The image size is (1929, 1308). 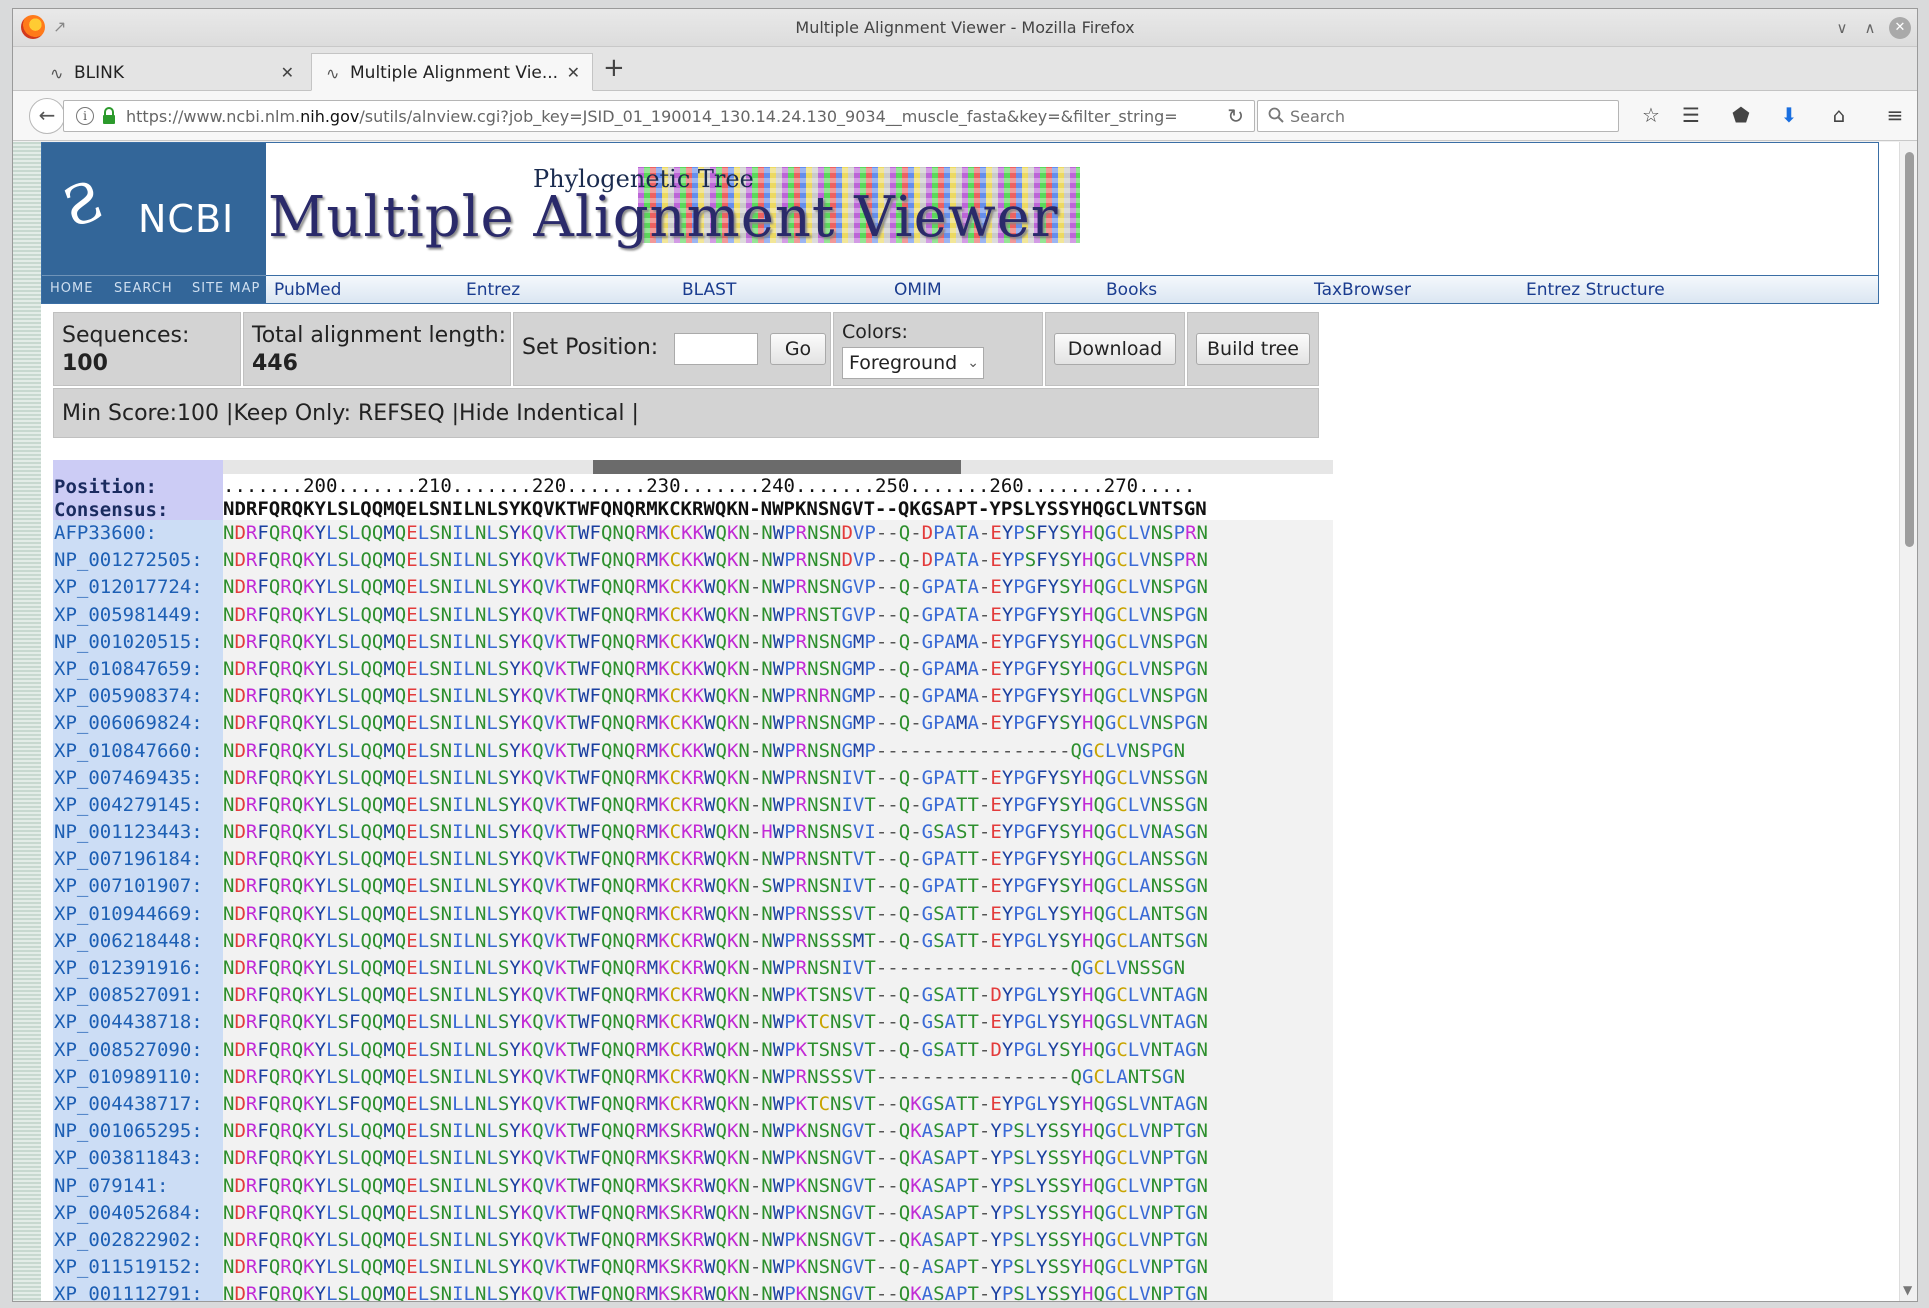 What do you see at coordinates (1900, 28) in the screenshot?
I see `close-window-icon: ✕` at bounding box center [1900, 28].